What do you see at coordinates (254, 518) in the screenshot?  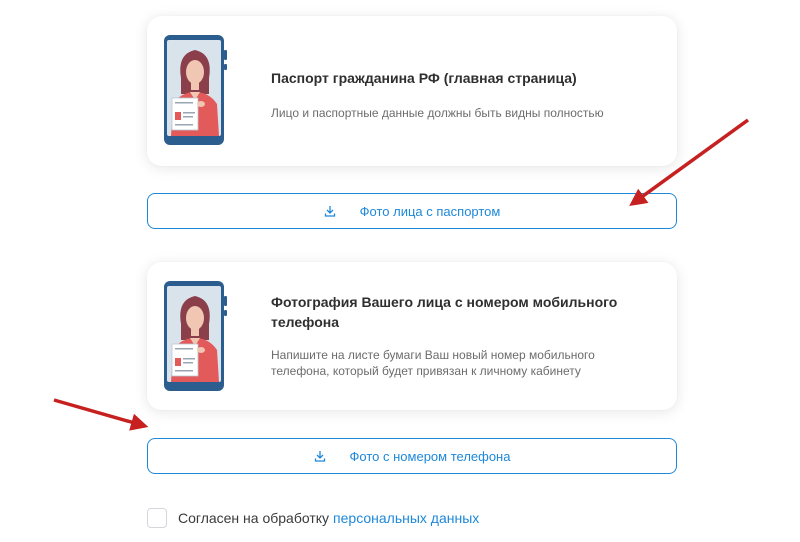 I see `consent-label: Согласен на обработку` at bounding box center [254, 518].